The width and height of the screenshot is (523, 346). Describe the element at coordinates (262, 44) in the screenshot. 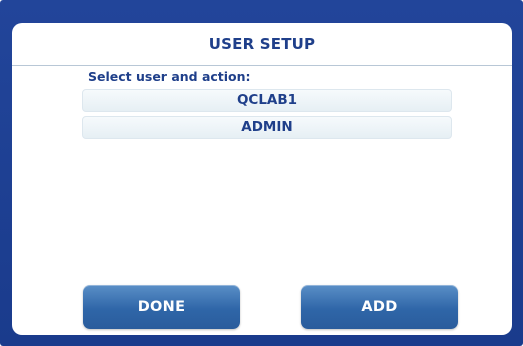

I see `page-title: USER SETUP` at that location.